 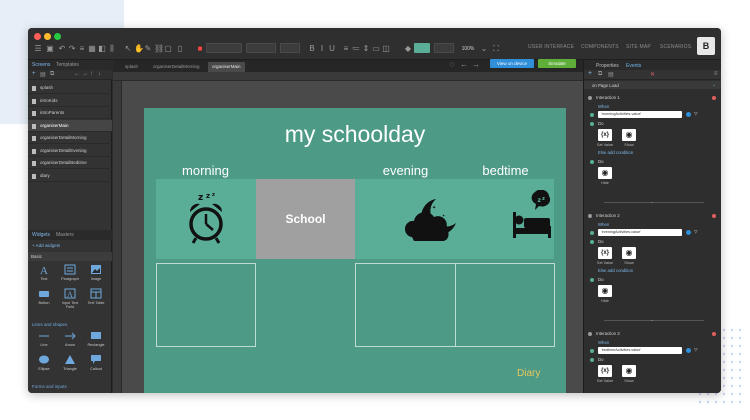 What do you see at coordinates (608, 215) in the screenshot?
I see `interaction-label: Interaction 2` at bounding box center [608, 215].